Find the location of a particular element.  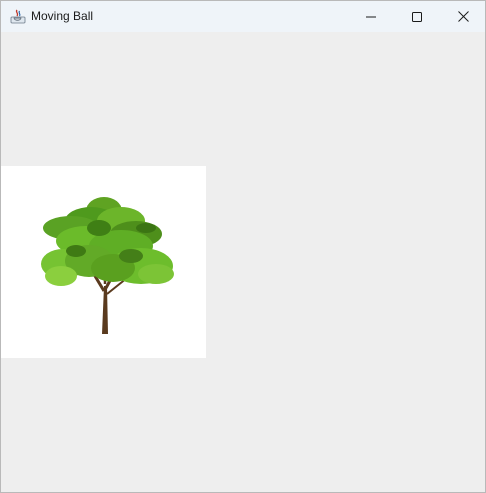

minimize-icon is located at coordinates (371, 16).